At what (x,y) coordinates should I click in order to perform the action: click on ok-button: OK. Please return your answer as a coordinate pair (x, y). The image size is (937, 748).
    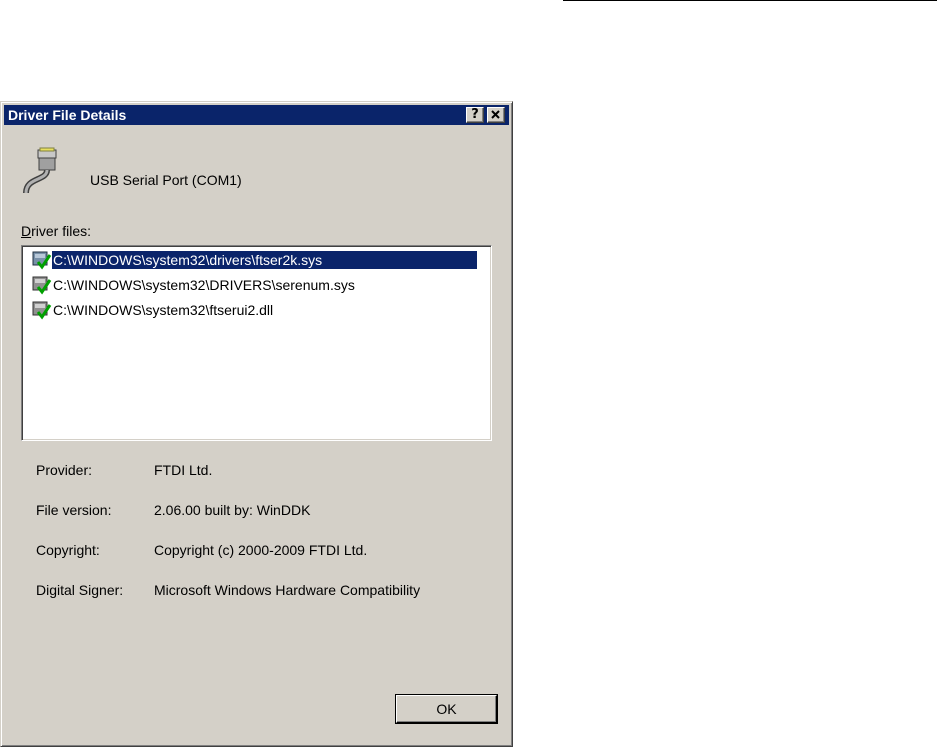
    Looking at the image, I should click on (446, 709).